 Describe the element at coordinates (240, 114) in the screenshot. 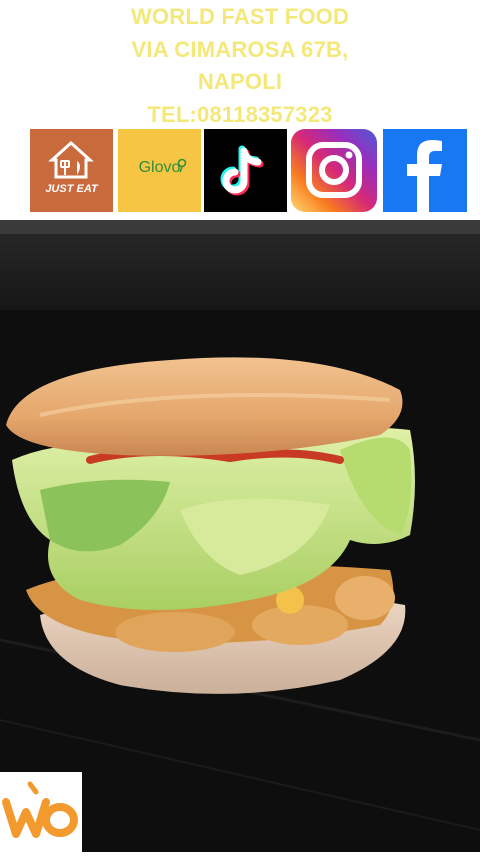

I see `phone-number: TEL:08118357323` at that location.